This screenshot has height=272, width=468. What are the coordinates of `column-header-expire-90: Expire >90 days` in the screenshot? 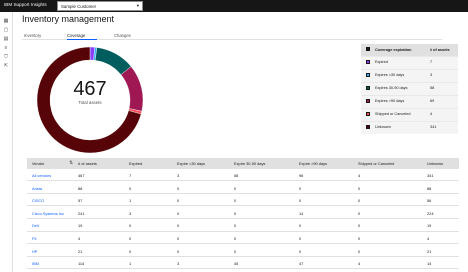 It's located at (313, 163).